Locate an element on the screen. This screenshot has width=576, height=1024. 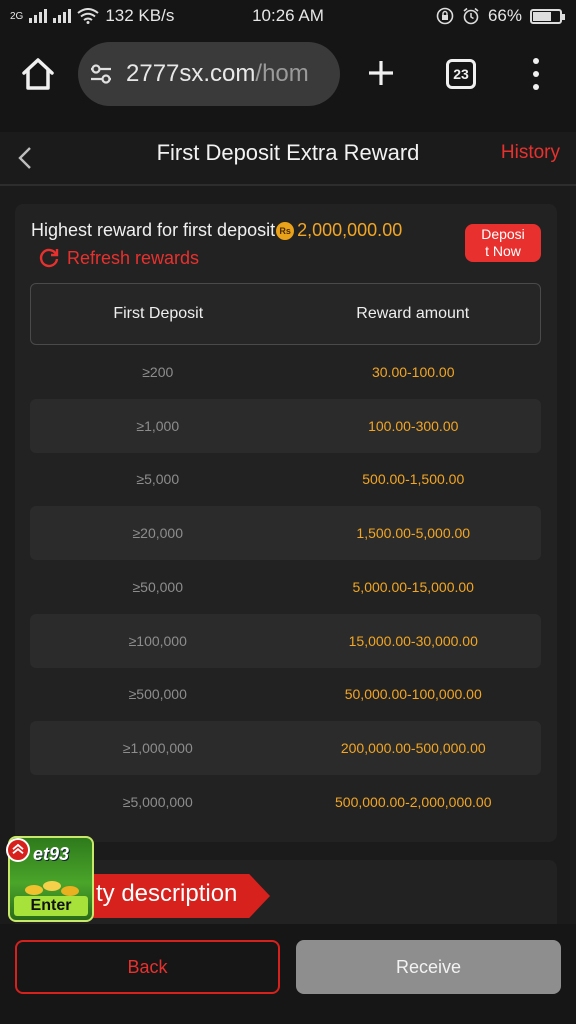
collapse-up-icon is located at coordinates (18, 850).